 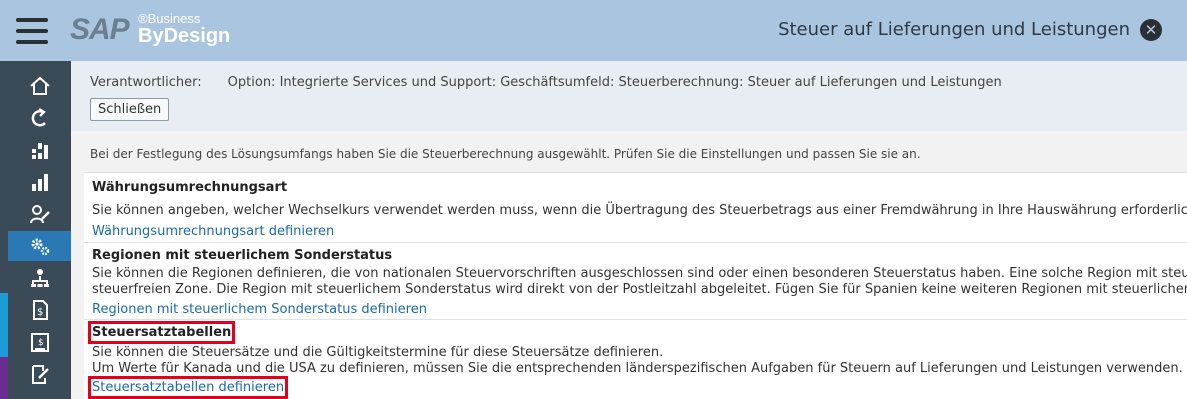 What do you see at coordinates (1151, 30) in the screenshot?
I see `close-icon: ✕` at bounding box center [1151, 30].